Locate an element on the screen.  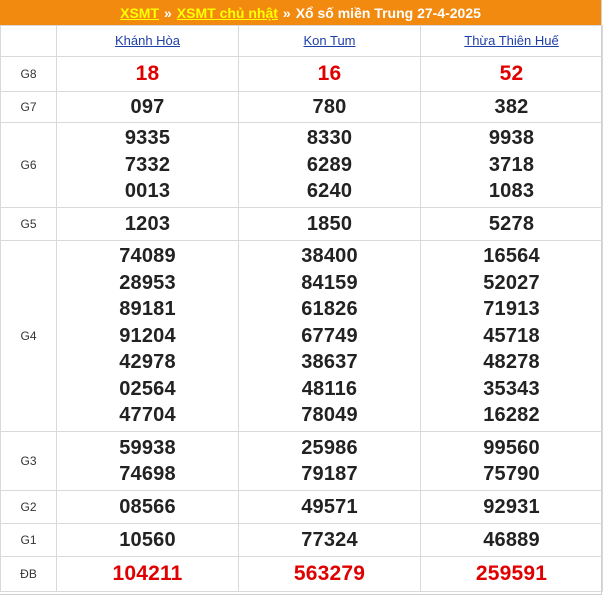
prize-label: ĐB is located at coordinates (28, 574).